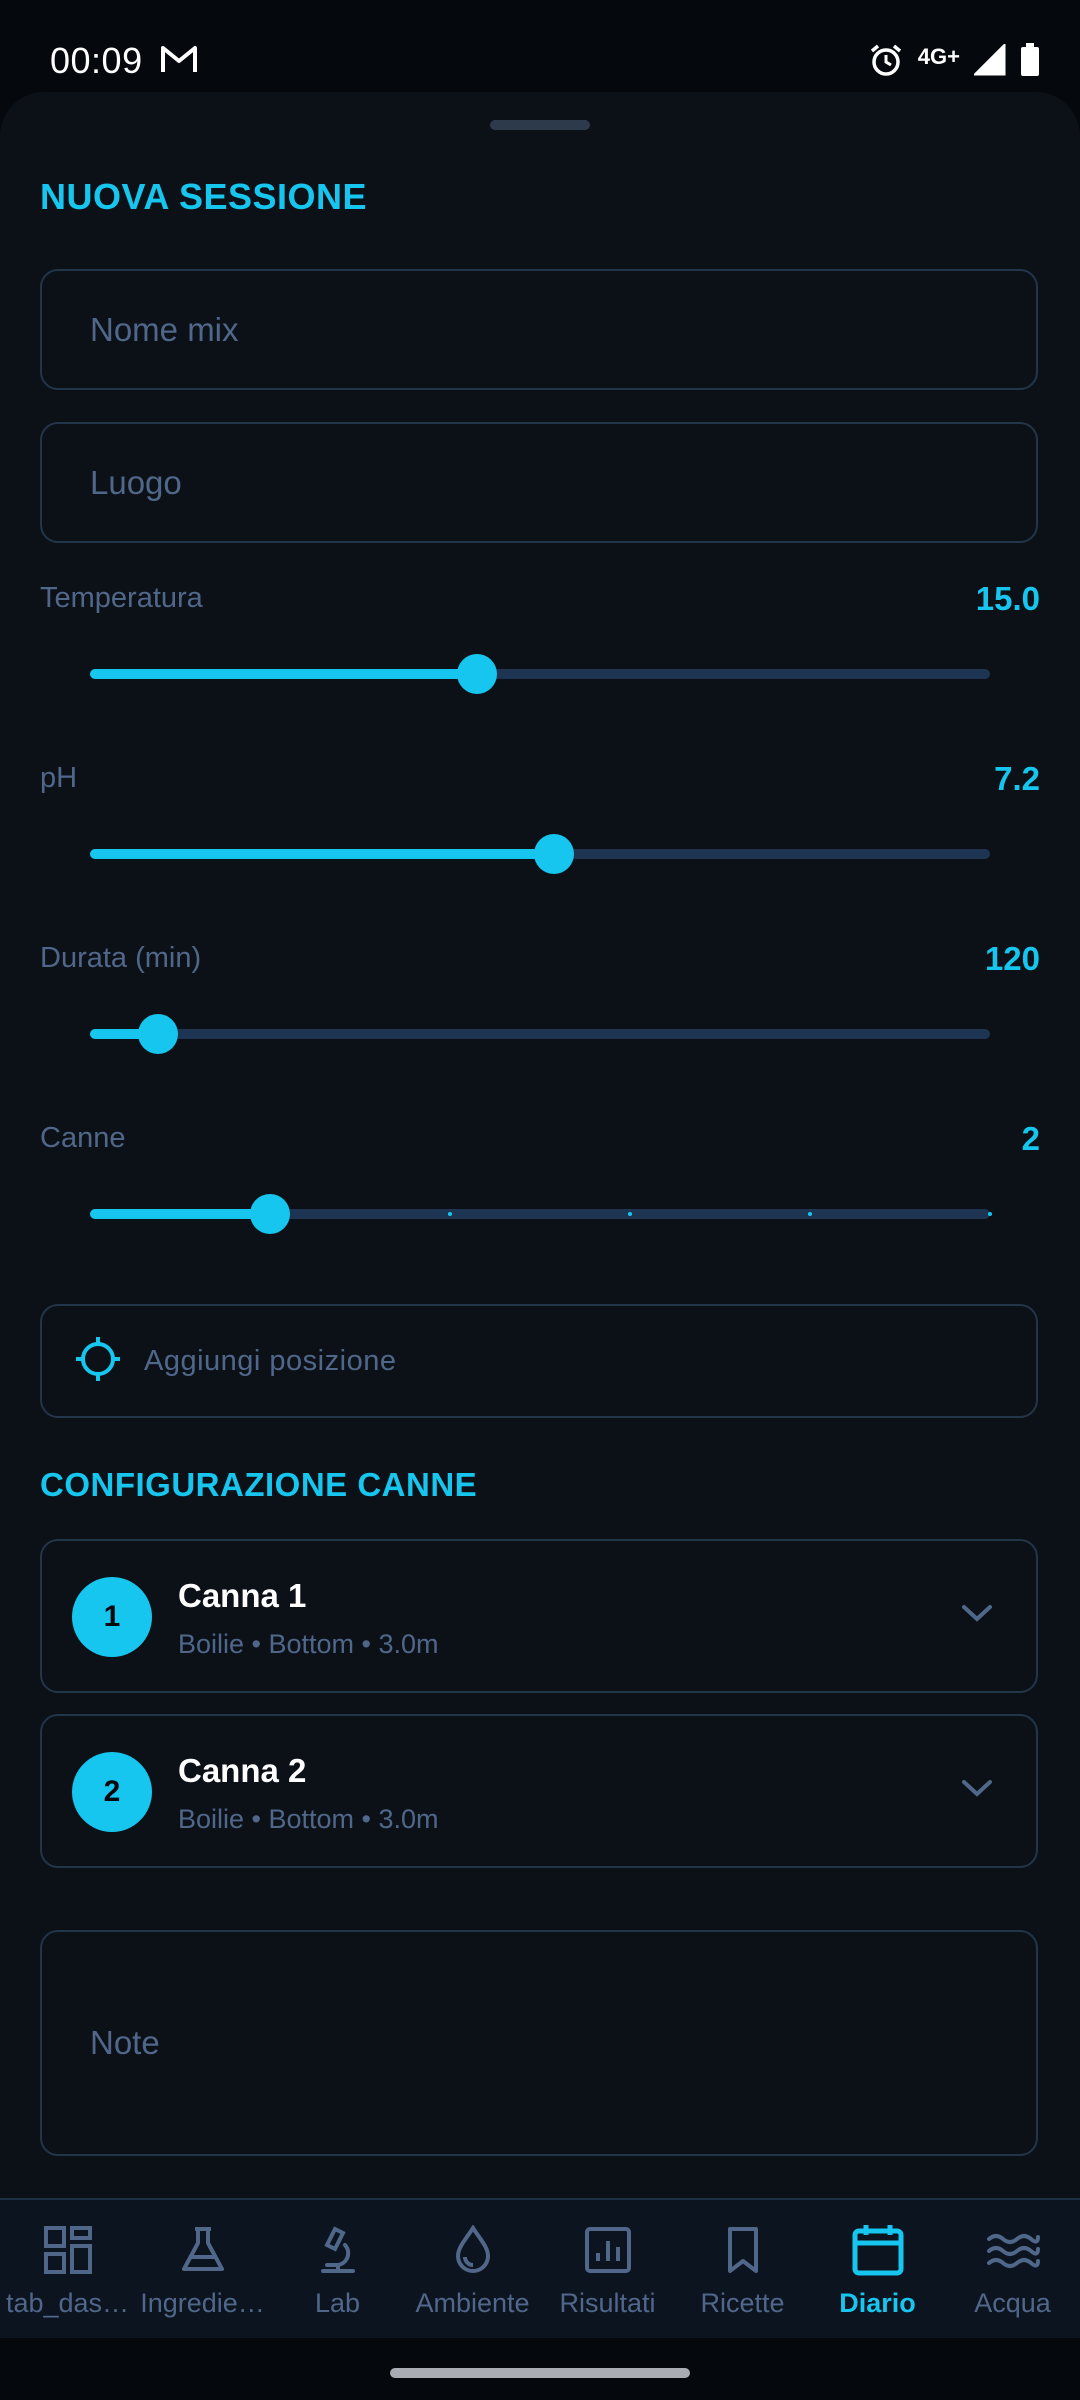 This screenshot has width=1080, height=2400. Describe the element at coordinates (878, 2250) in the screenshot. I see `calendar-icon` at that location.